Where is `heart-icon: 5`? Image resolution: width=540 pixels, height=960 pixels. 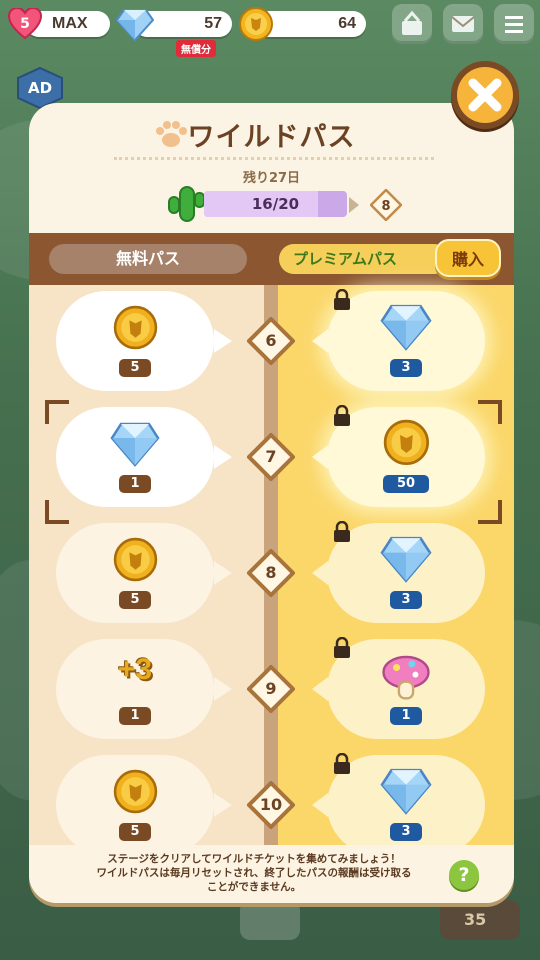
heart-icon: 5 is located at coordinates (25, 24).